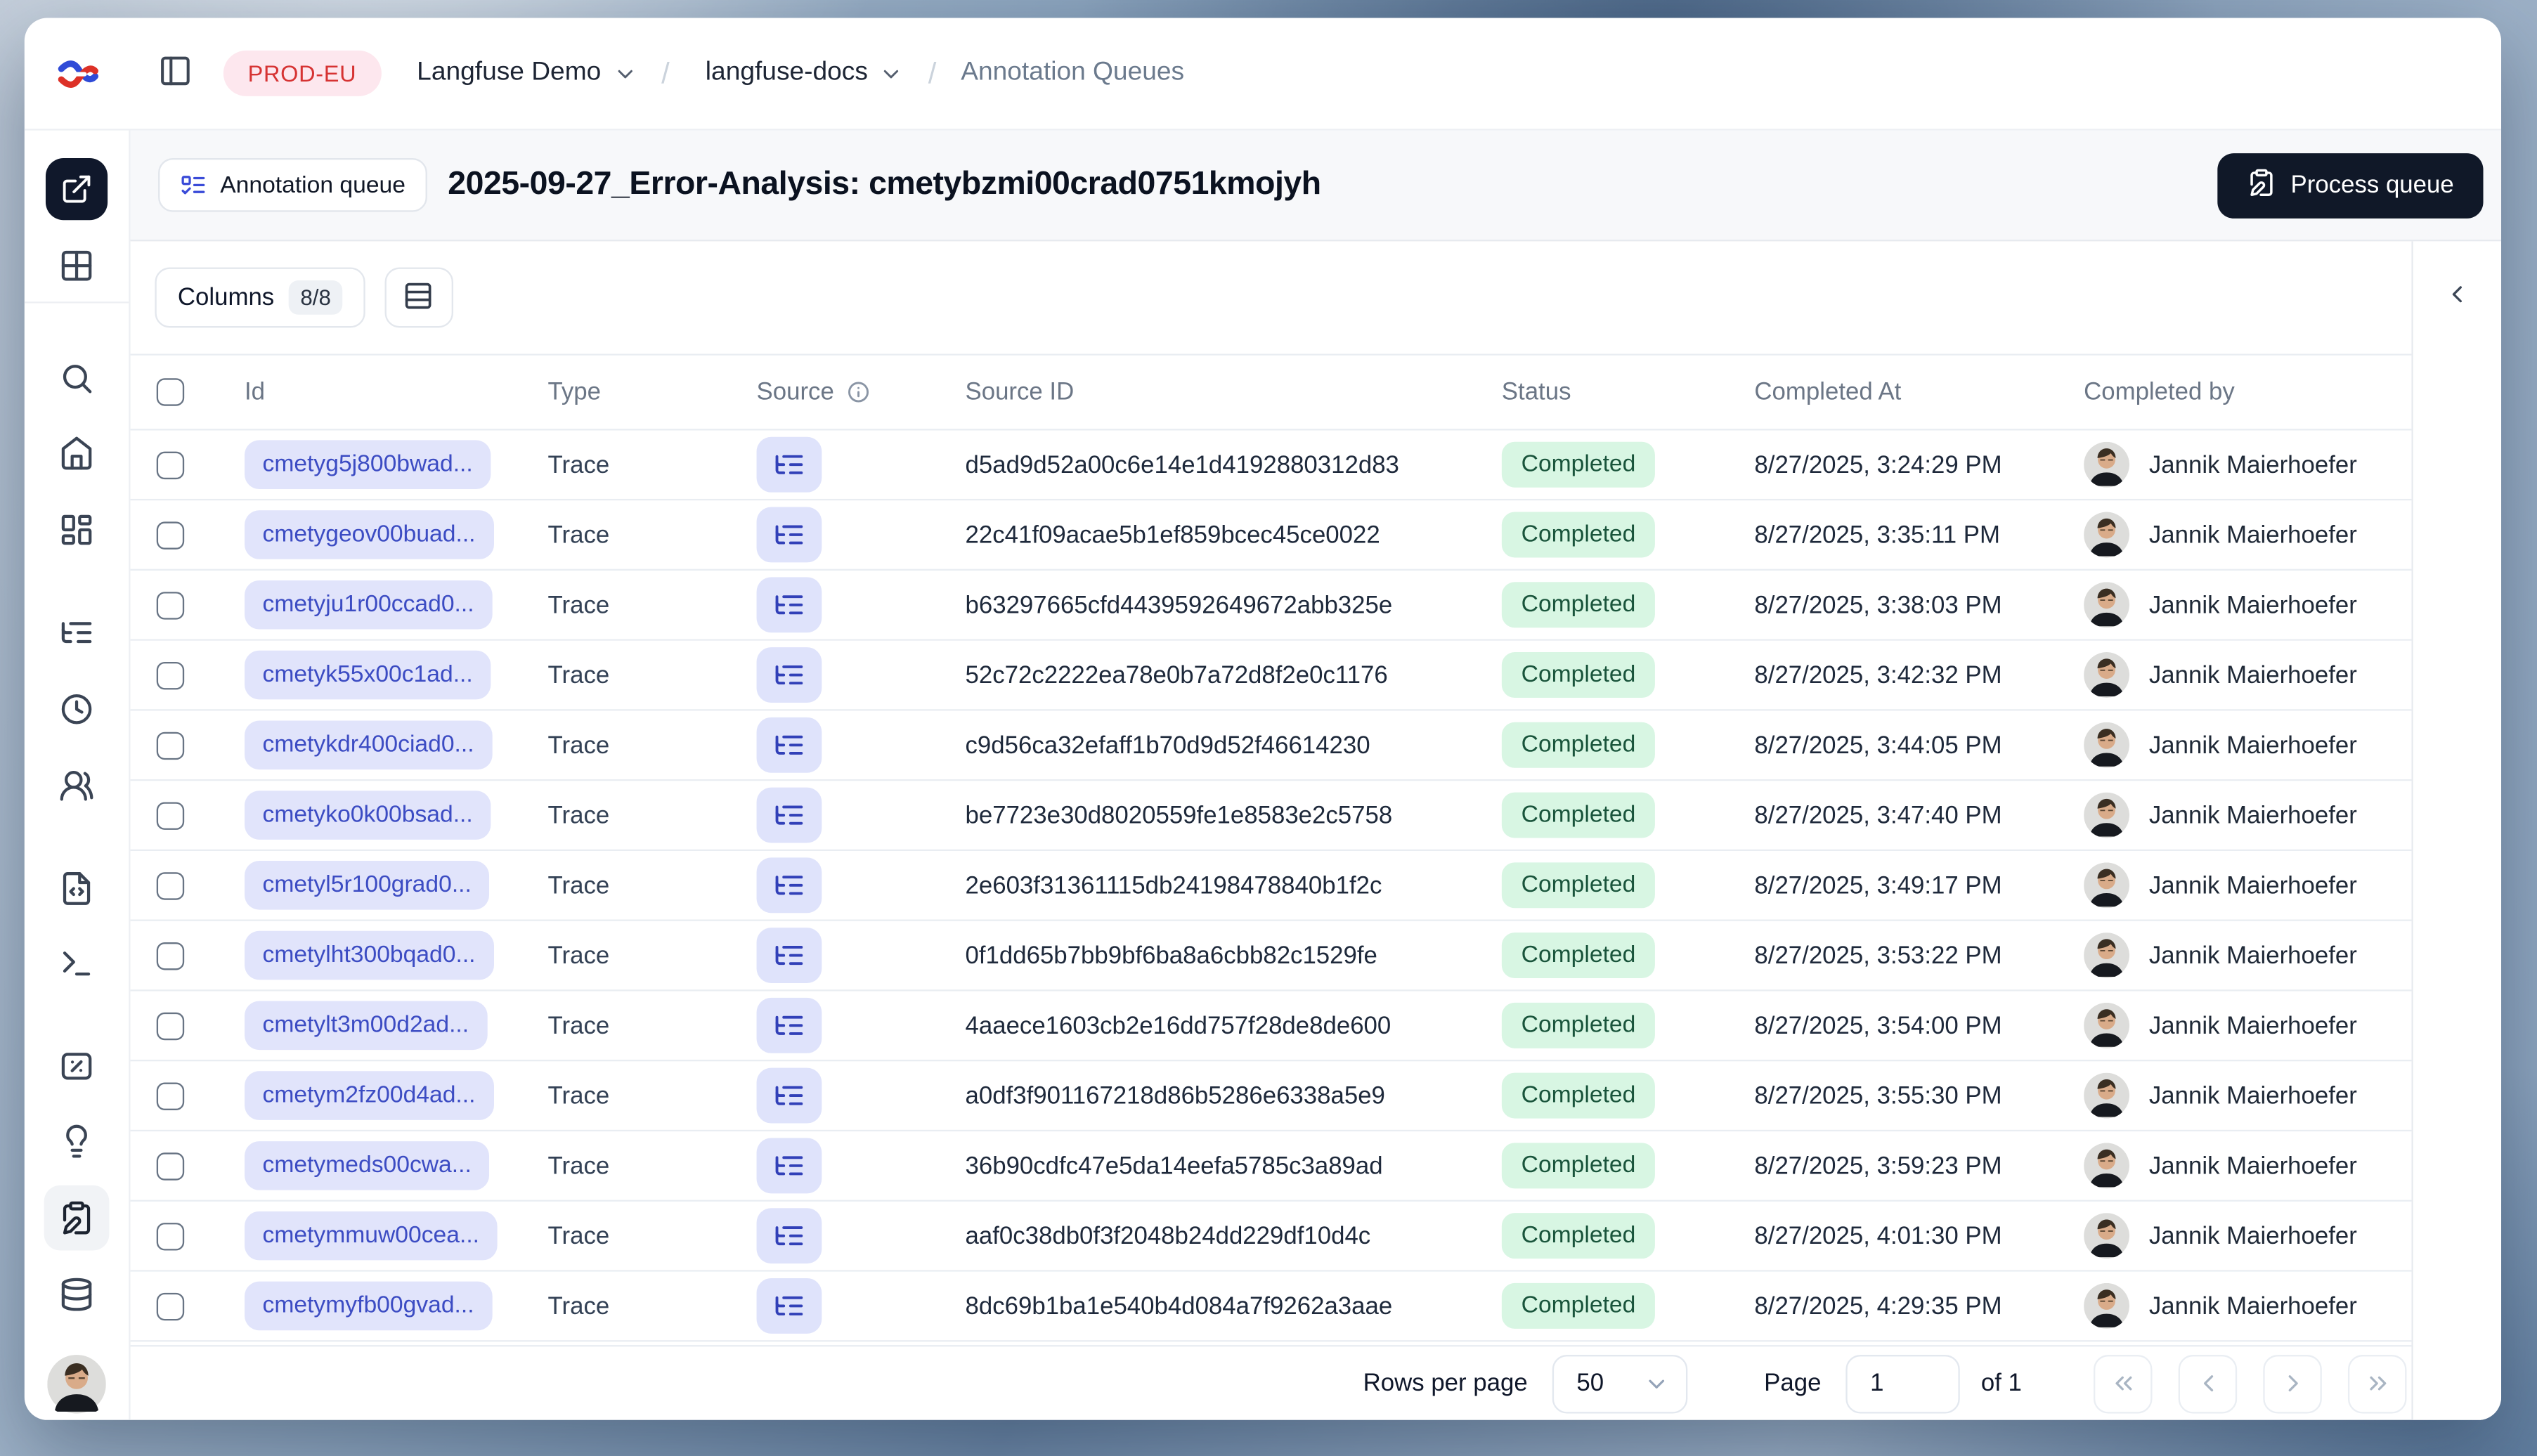  What do you see at coordinates (2248, 955) in the screenshot?
I see `completed-by-cell: Jannik Maierhoefer` at bounding box center [2248, 955].